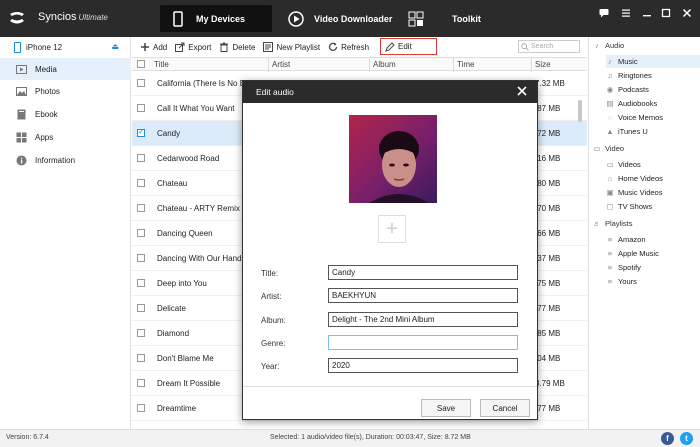 The height and width of the screenshot is (447, 700). I want to click on bell-icon: ♫, so click(610, 75).